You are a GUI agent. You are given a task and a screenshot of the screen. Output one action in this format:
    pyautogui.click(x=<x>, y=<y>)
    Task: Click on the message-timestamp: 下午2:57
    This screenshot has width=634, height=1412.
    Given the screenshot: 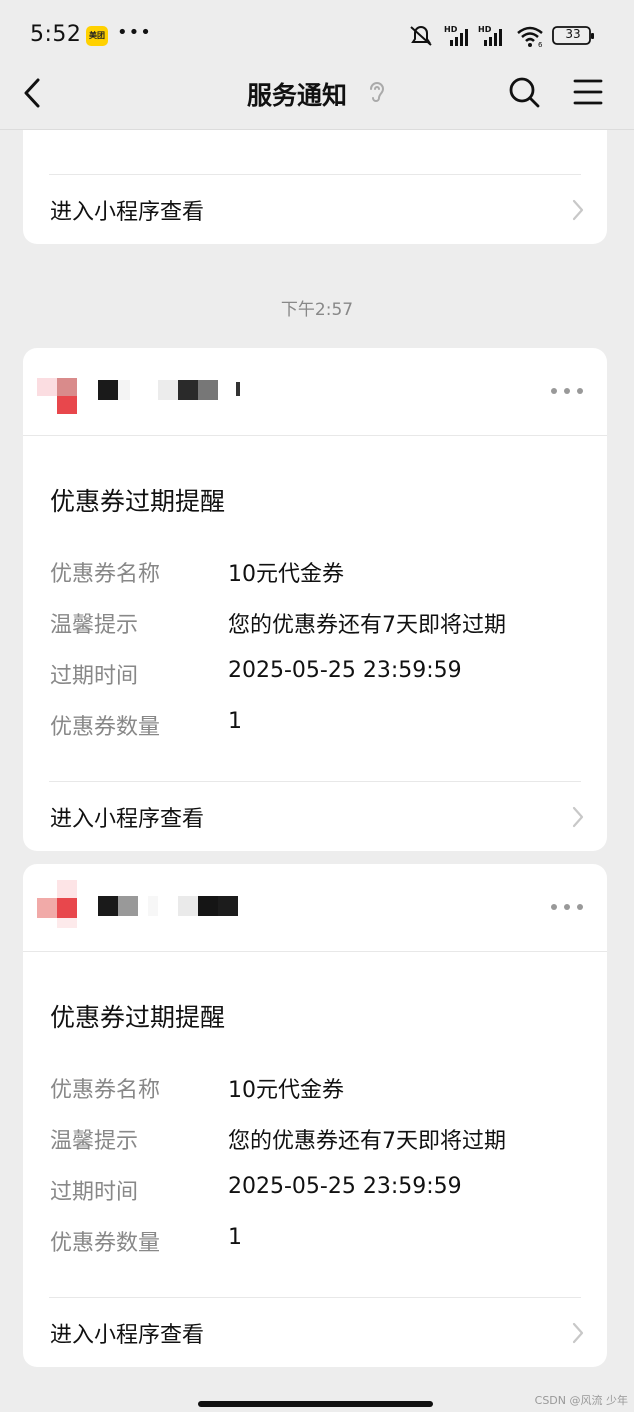 What is the action you would take?
    pyautogui.click(x=317, y=310)
    